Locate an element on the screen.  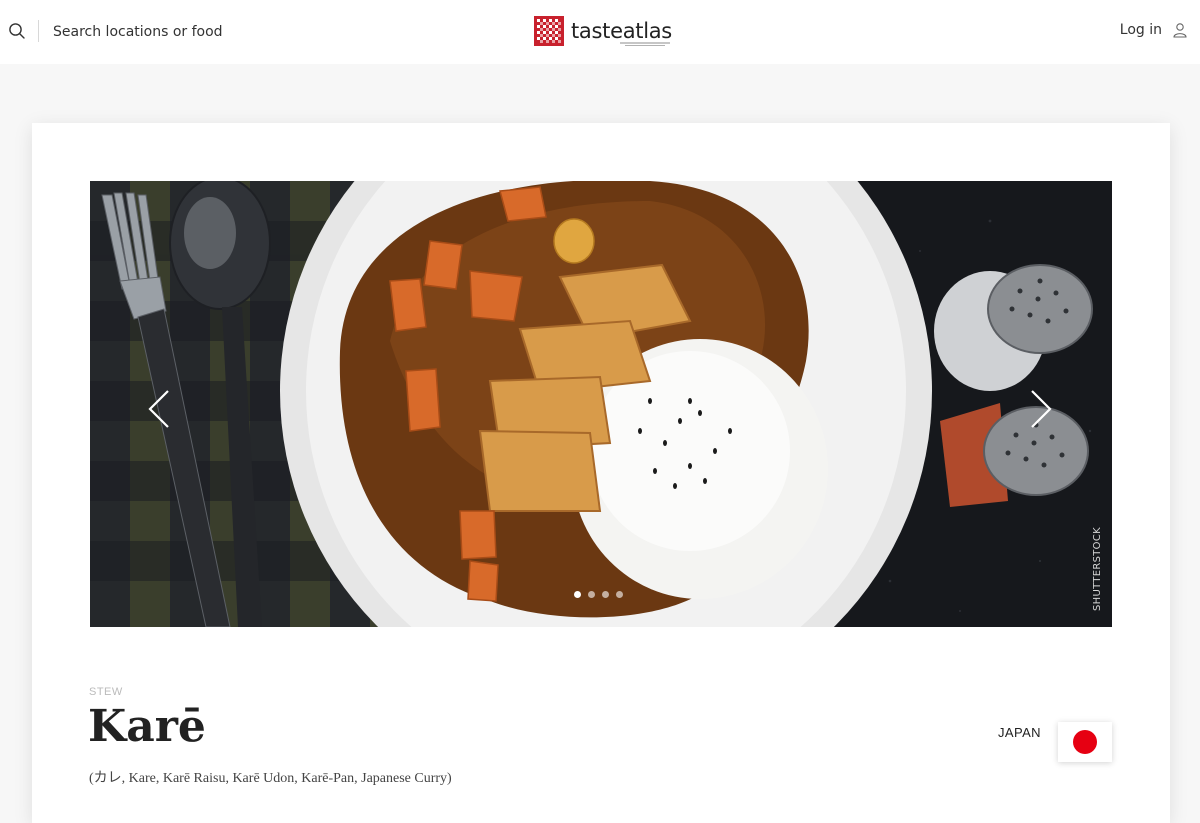
country-link: JAPAN is located at coordinates (1019, 732).